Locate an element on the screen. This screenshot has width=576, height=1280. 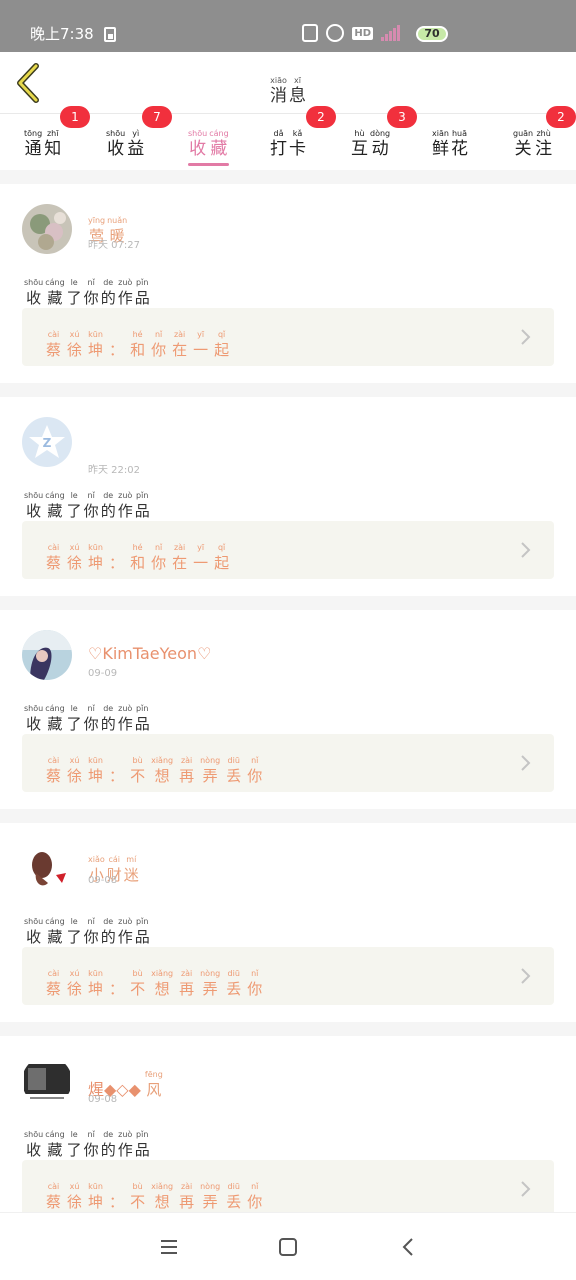
hanzi: ： is located at coordinates (117, 989).